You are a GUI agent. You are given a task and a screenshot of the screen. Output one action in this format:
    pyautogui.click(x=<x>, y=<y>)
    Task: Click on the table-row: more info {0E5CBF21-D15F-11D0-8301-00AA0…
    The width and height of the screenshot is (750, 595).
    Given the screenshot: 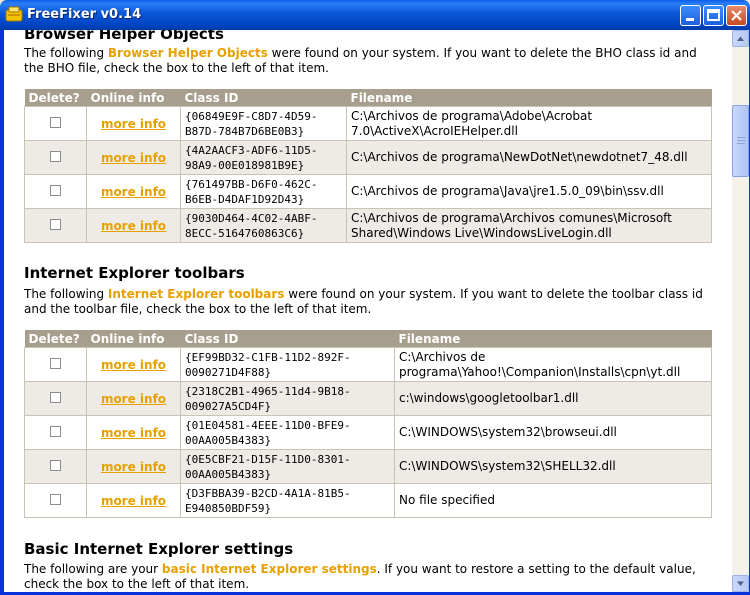 What is the action you would take?
    pyautogui.click(x=368, y=466)
    